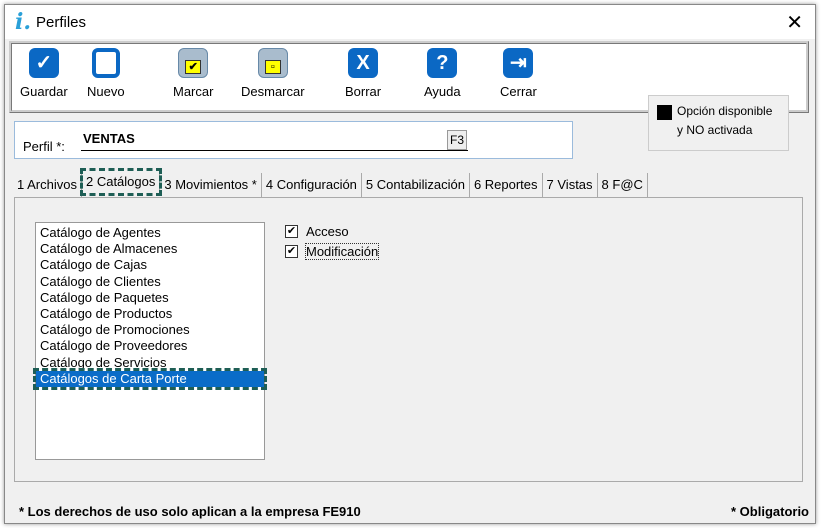 This screenshot has width=822, height=528. What do you see at coordinates (150, 363) in the screenshot?
I see `list-item: Catálogo de Servicios` at bounding box center [150, 363].